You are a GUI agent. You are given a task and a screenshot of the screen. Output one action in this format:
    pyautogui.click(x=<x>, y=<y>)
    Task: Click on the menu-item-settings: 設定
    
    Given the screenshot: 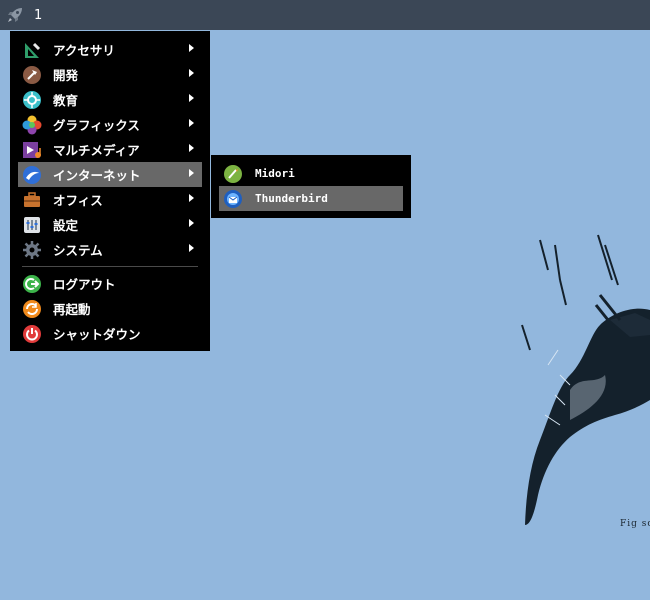 What is the action you would take?
    pyautogui.click(x=110, y=224)
    